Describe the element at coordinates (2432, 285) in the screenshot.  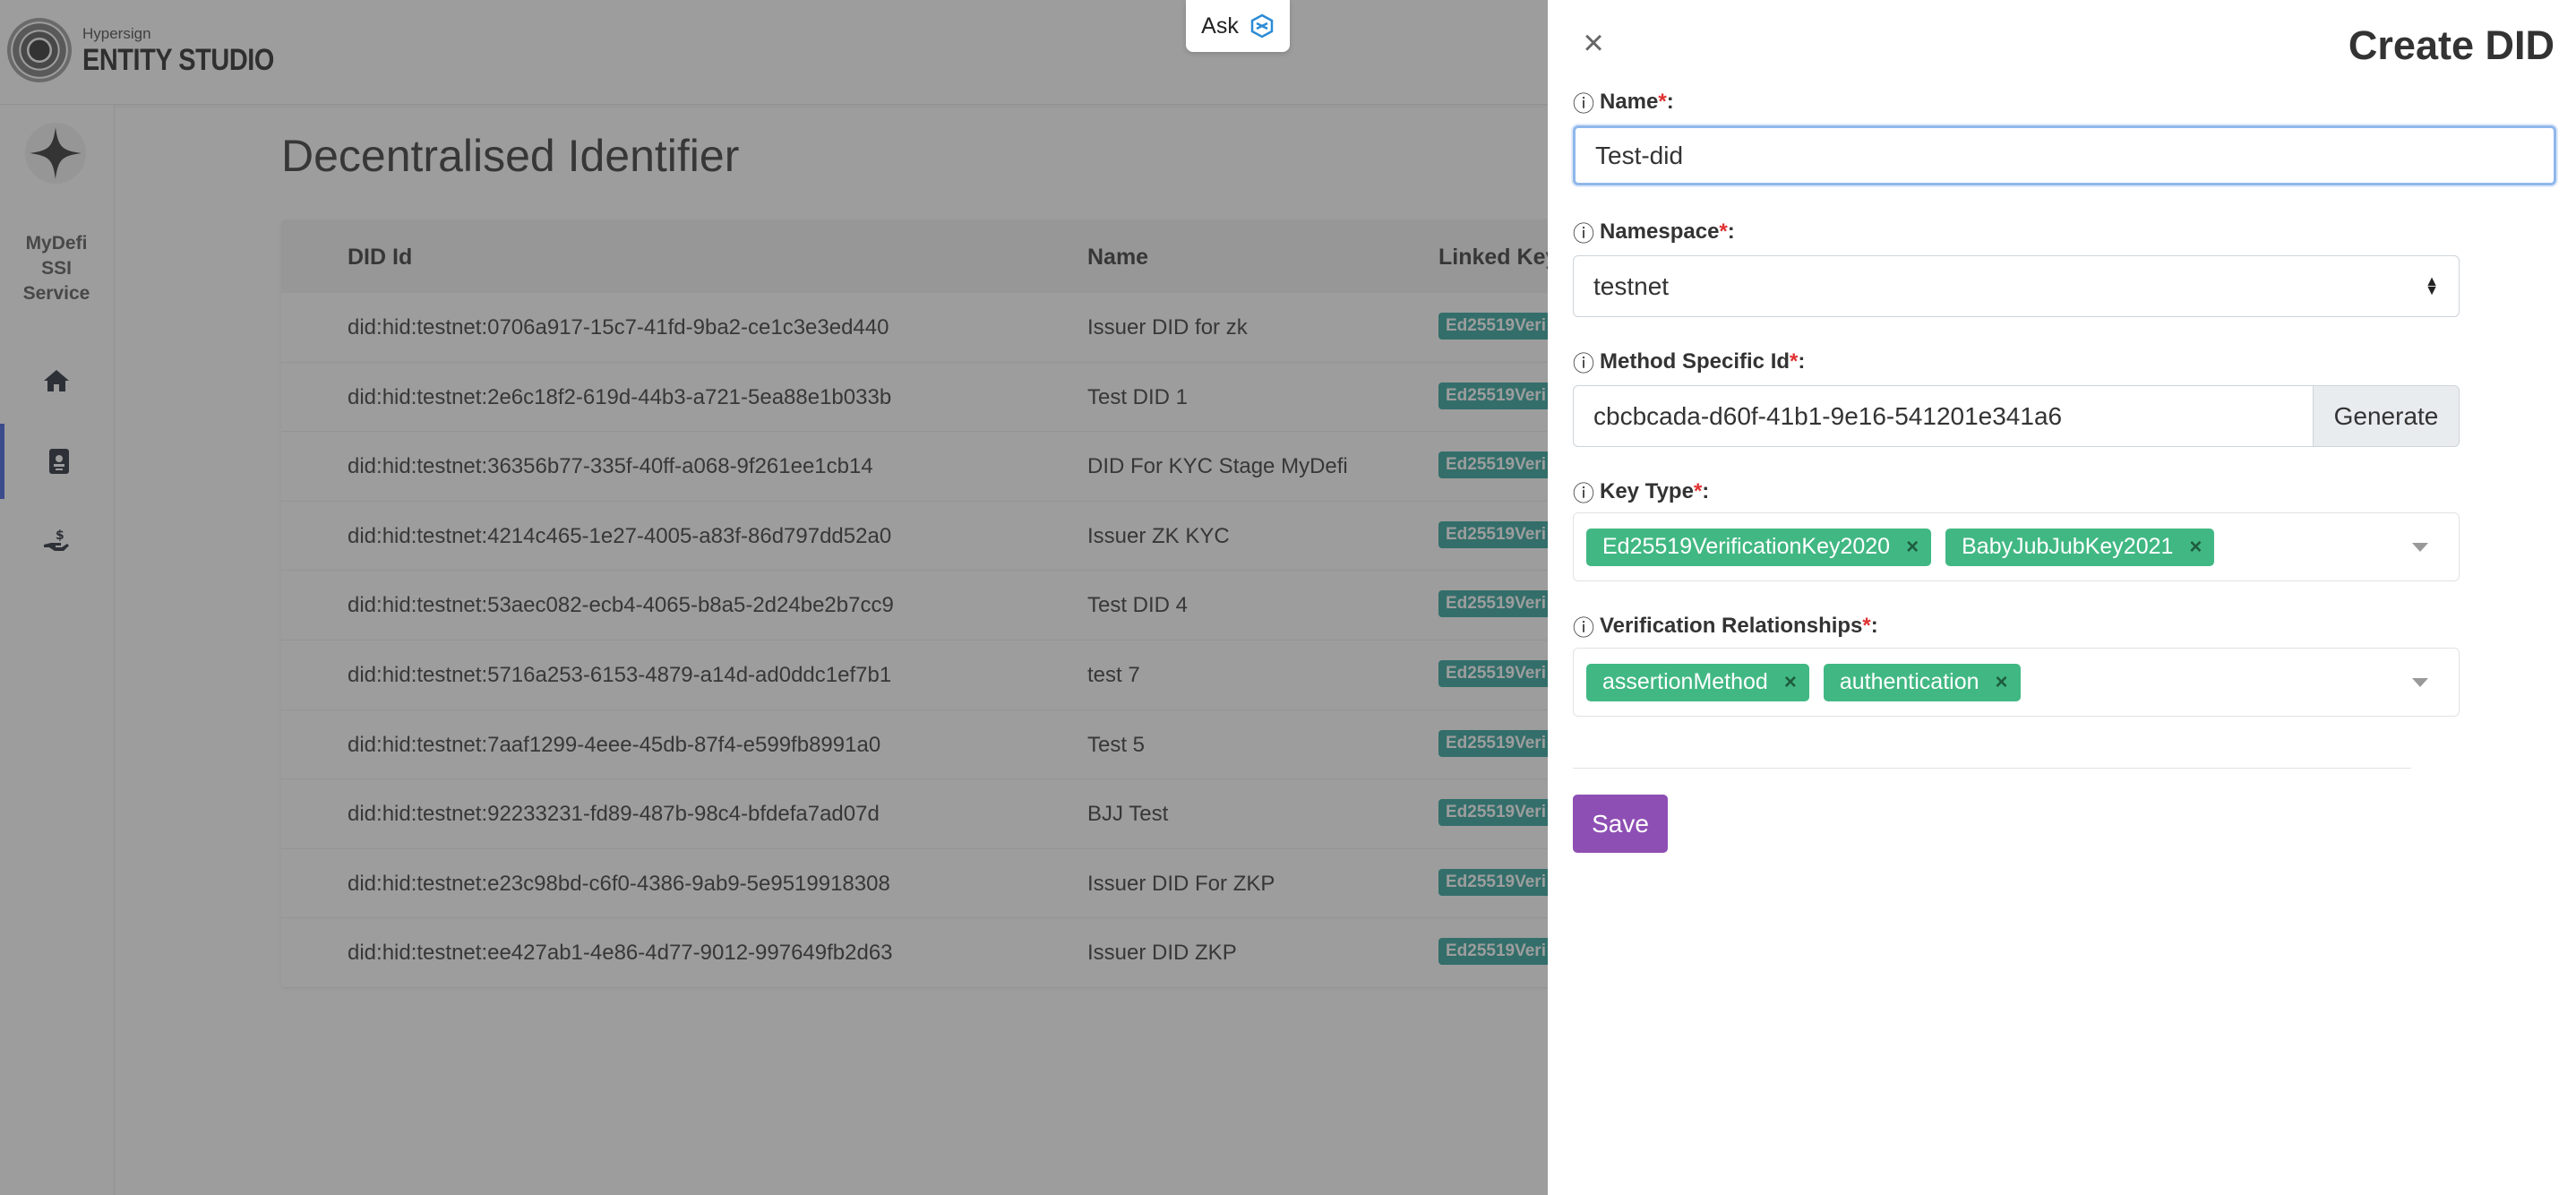
I see `select-arrows-icon: ▲ ▼` at that location.